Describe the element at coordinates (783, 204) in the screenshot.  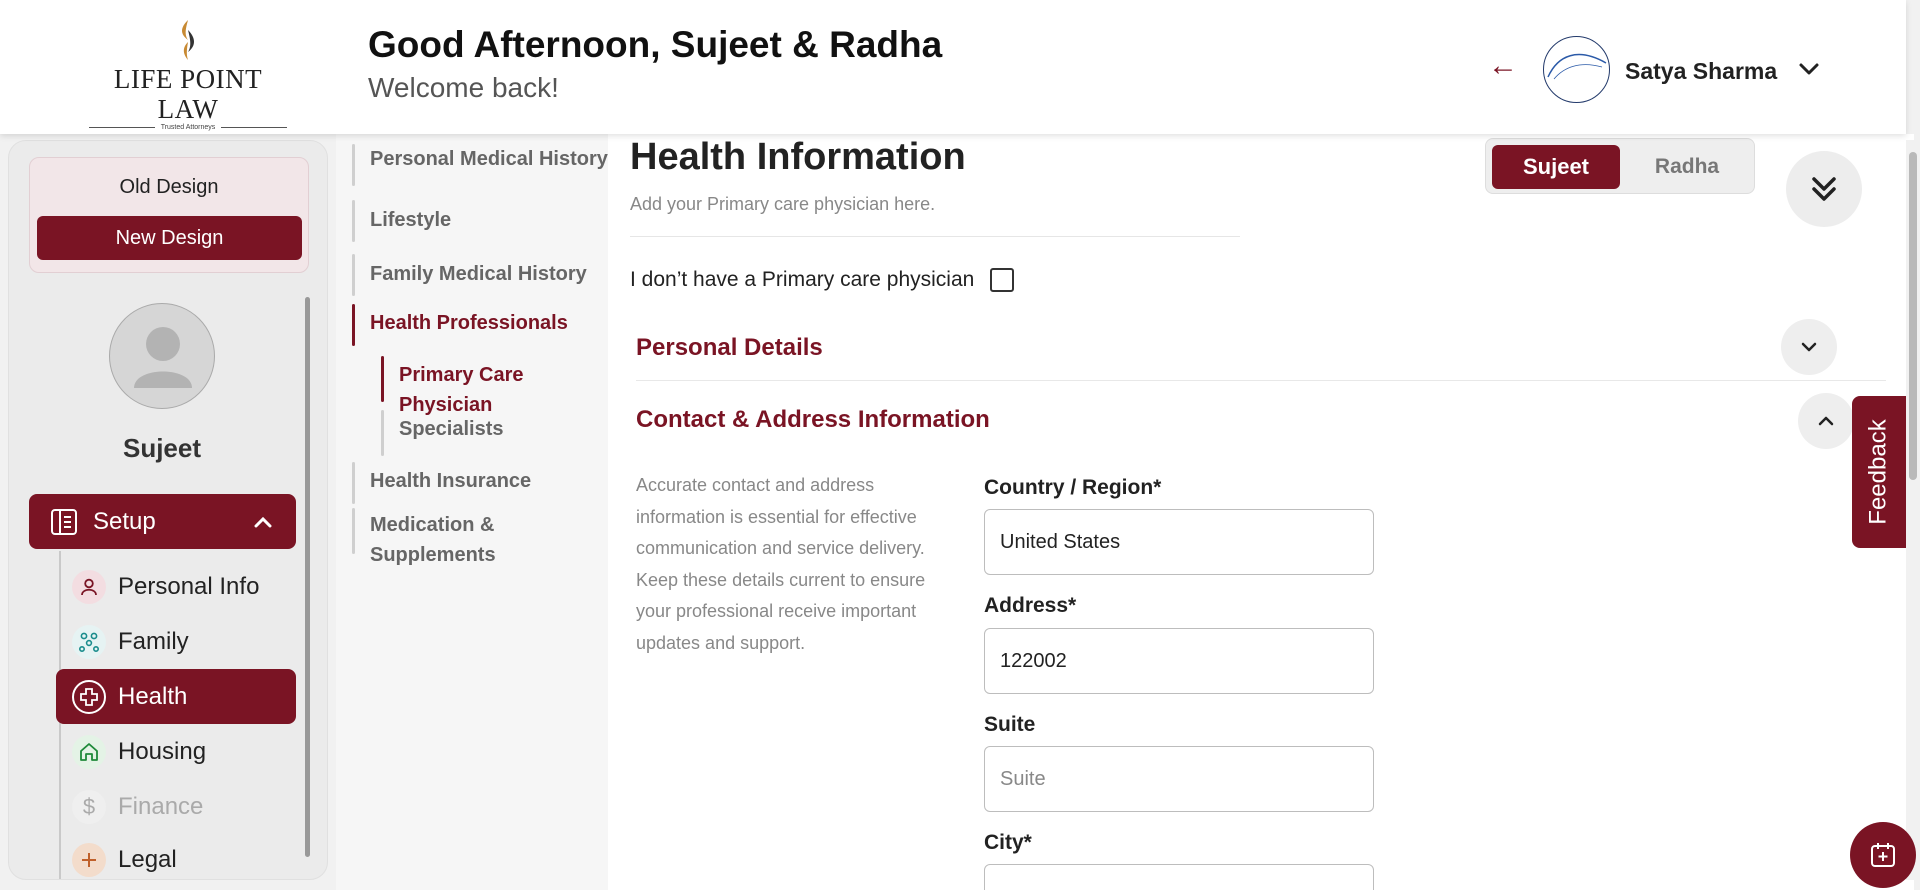
I see `page-subtitle: Add your Primary care physician here.` at that location.